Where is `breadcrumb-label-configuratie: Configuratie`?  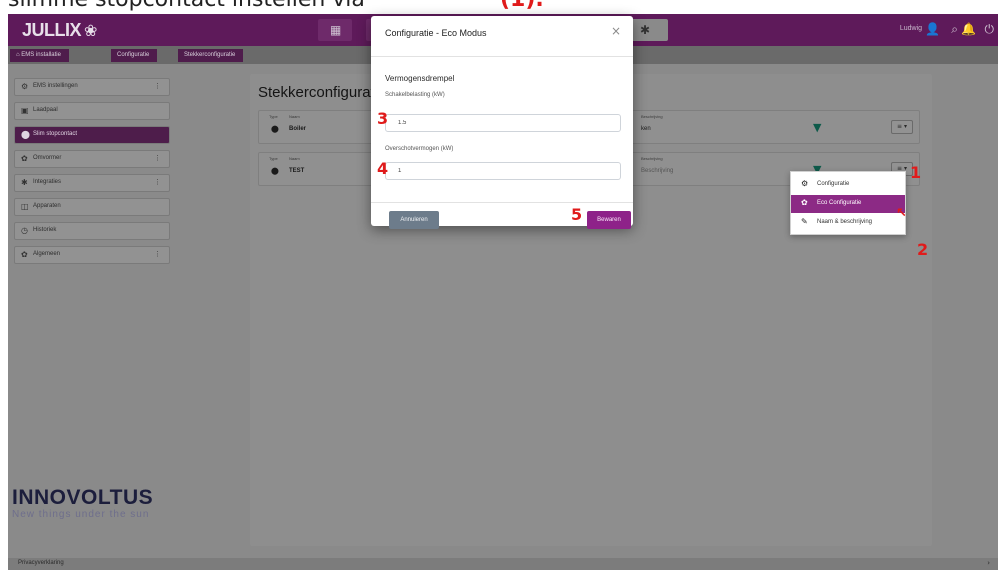
breadcrumb-label-configuratie: Configuratie is located at coordinates (133, 55).